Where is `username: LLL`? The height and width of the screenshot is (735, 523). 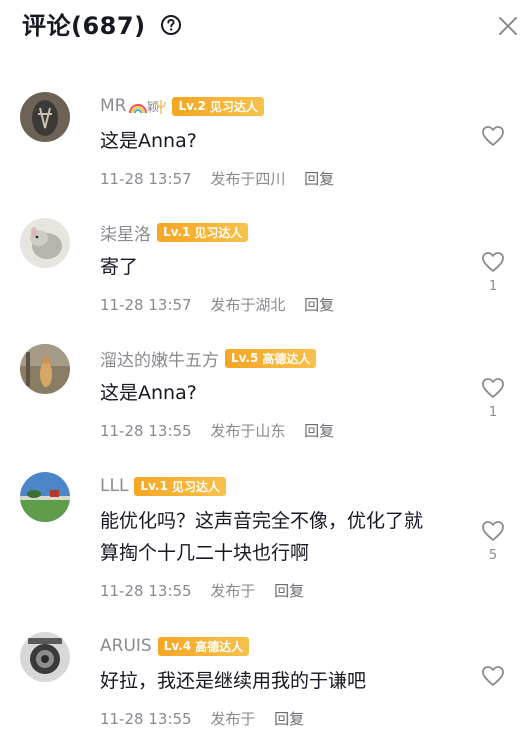 username: LLL is located at coordinates (114, 486).